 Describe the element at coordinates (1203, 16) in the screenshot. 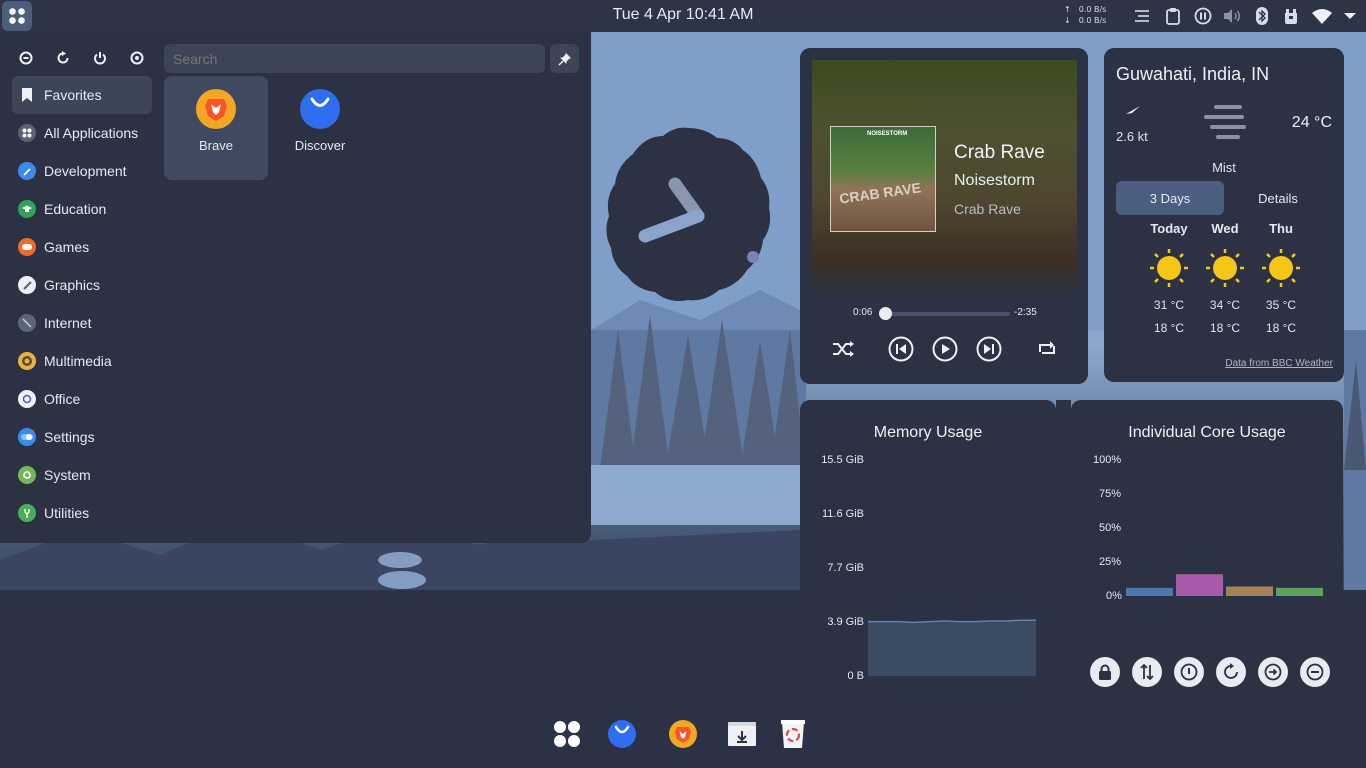

I see `media-pause-icon` at that location.